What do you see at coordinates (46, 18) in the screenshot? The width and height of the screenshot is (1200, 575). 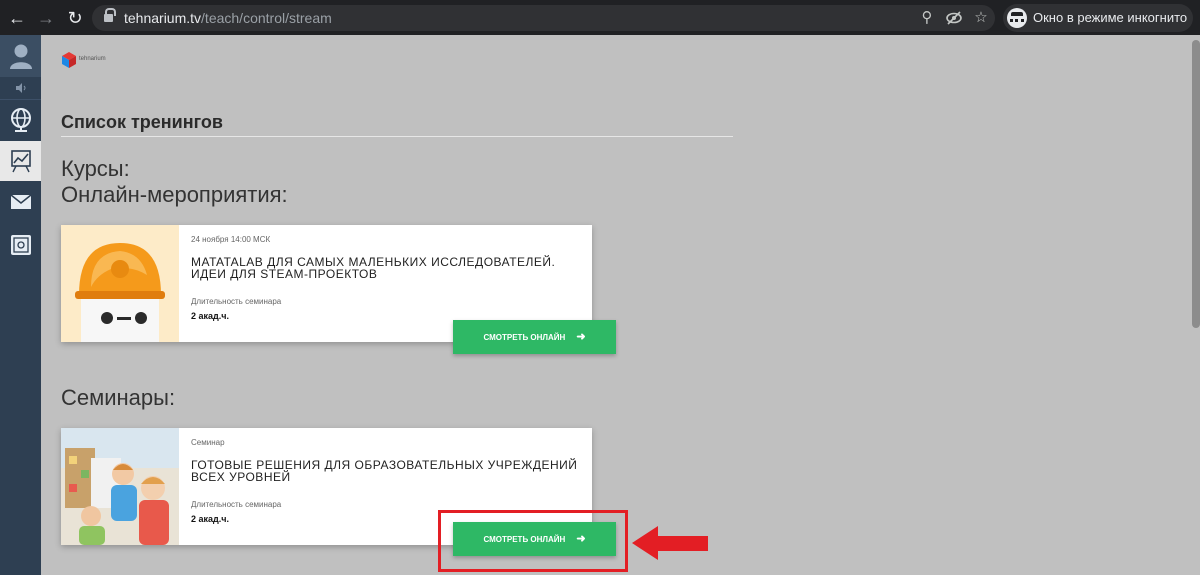 I see `forward-arrow-icon: →` at bounding box center [46, 18].